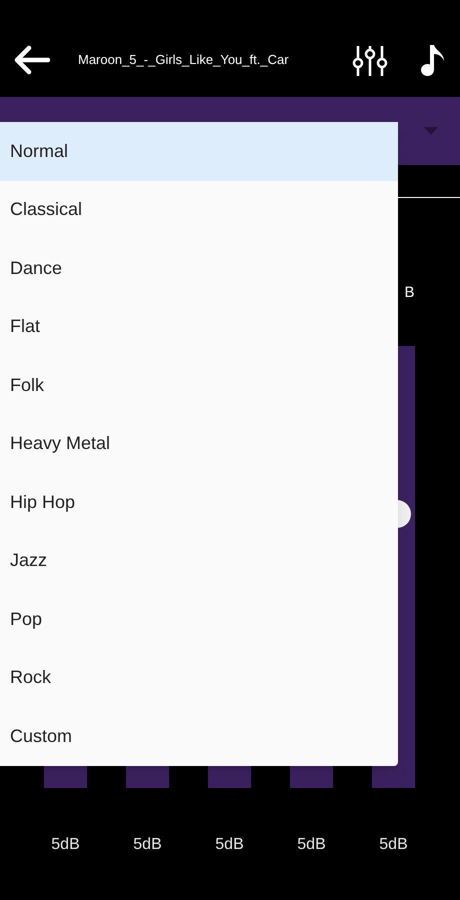 The image size is (460, 900). What do you see at coordinates (433, 59) in the screenshot?
I see `music-note-icon` at bounding box center [433, 59].